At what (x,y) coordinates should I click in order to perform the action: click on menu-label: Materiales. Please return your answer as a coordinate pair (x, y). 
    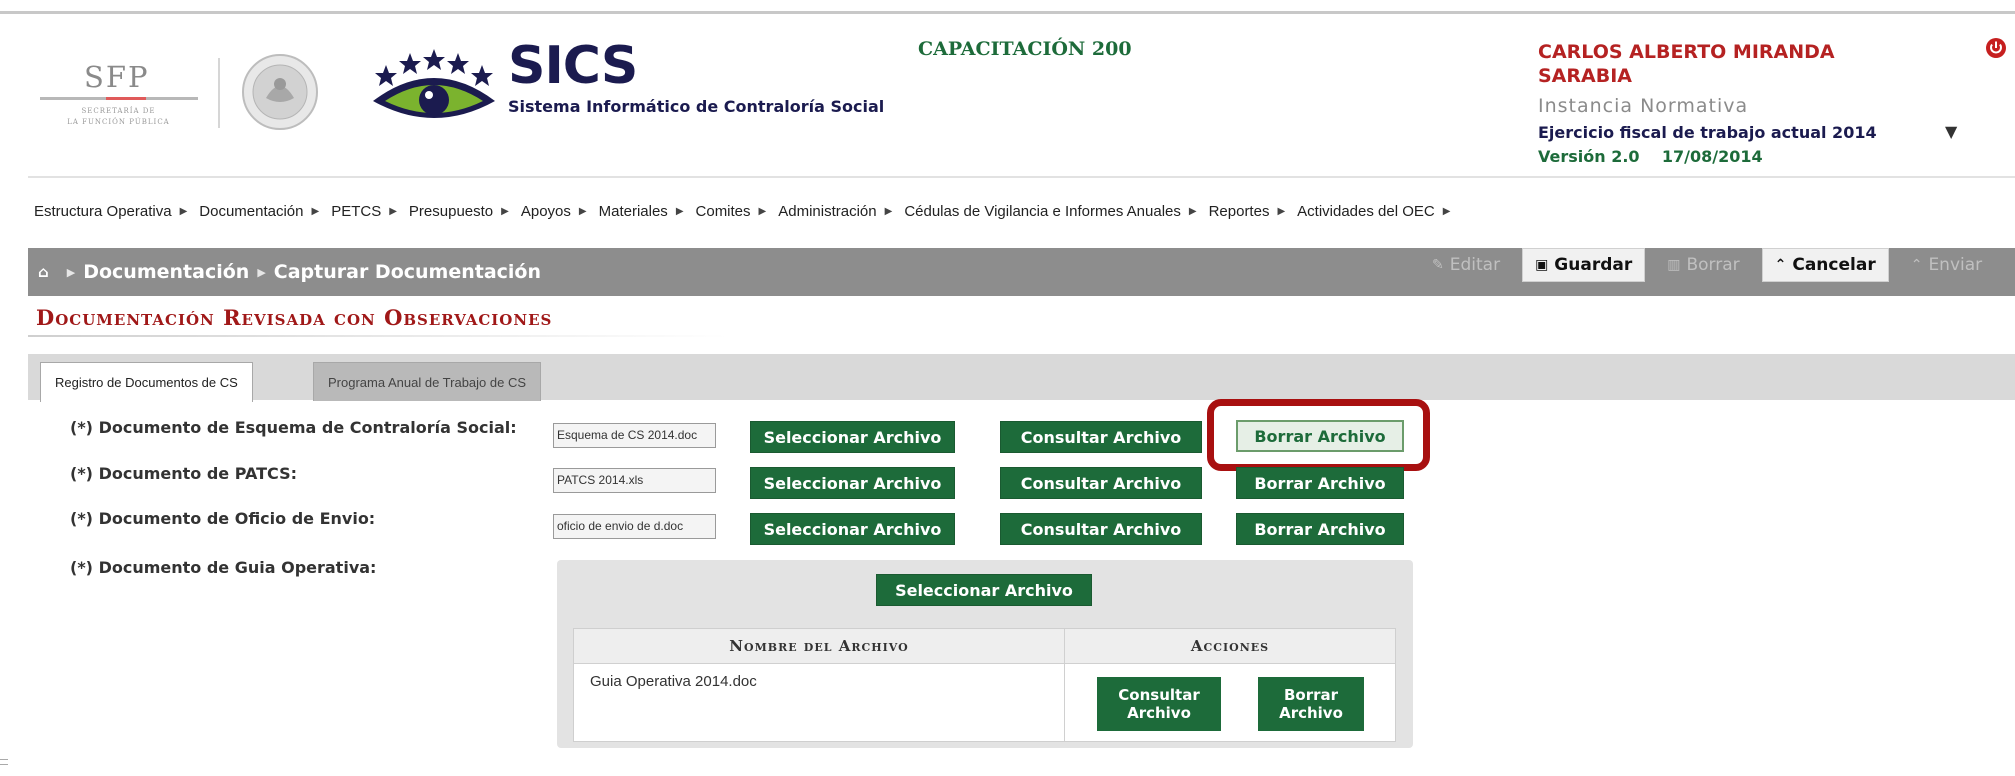
    Looking at the image, I should click on (633, 211).